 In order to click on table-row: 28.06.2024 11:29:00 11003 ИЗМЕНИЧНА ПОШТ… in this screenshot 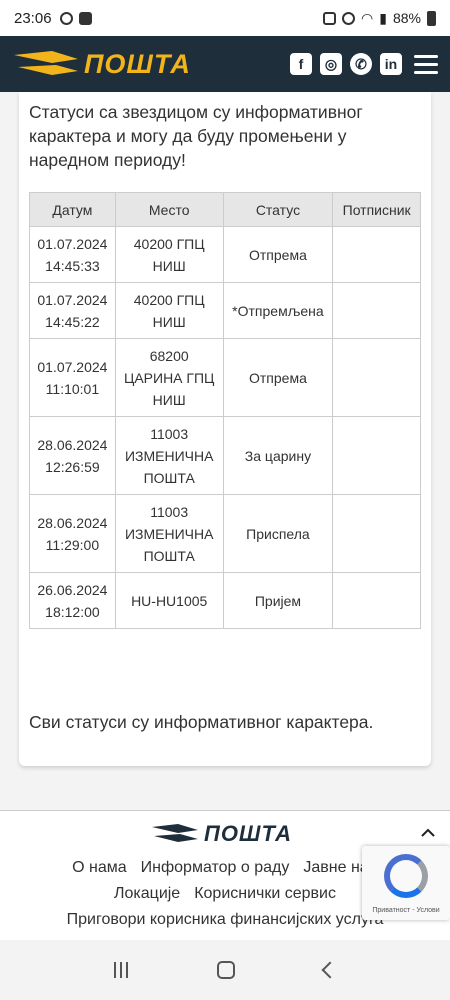, I will do `click(225, 533)`.